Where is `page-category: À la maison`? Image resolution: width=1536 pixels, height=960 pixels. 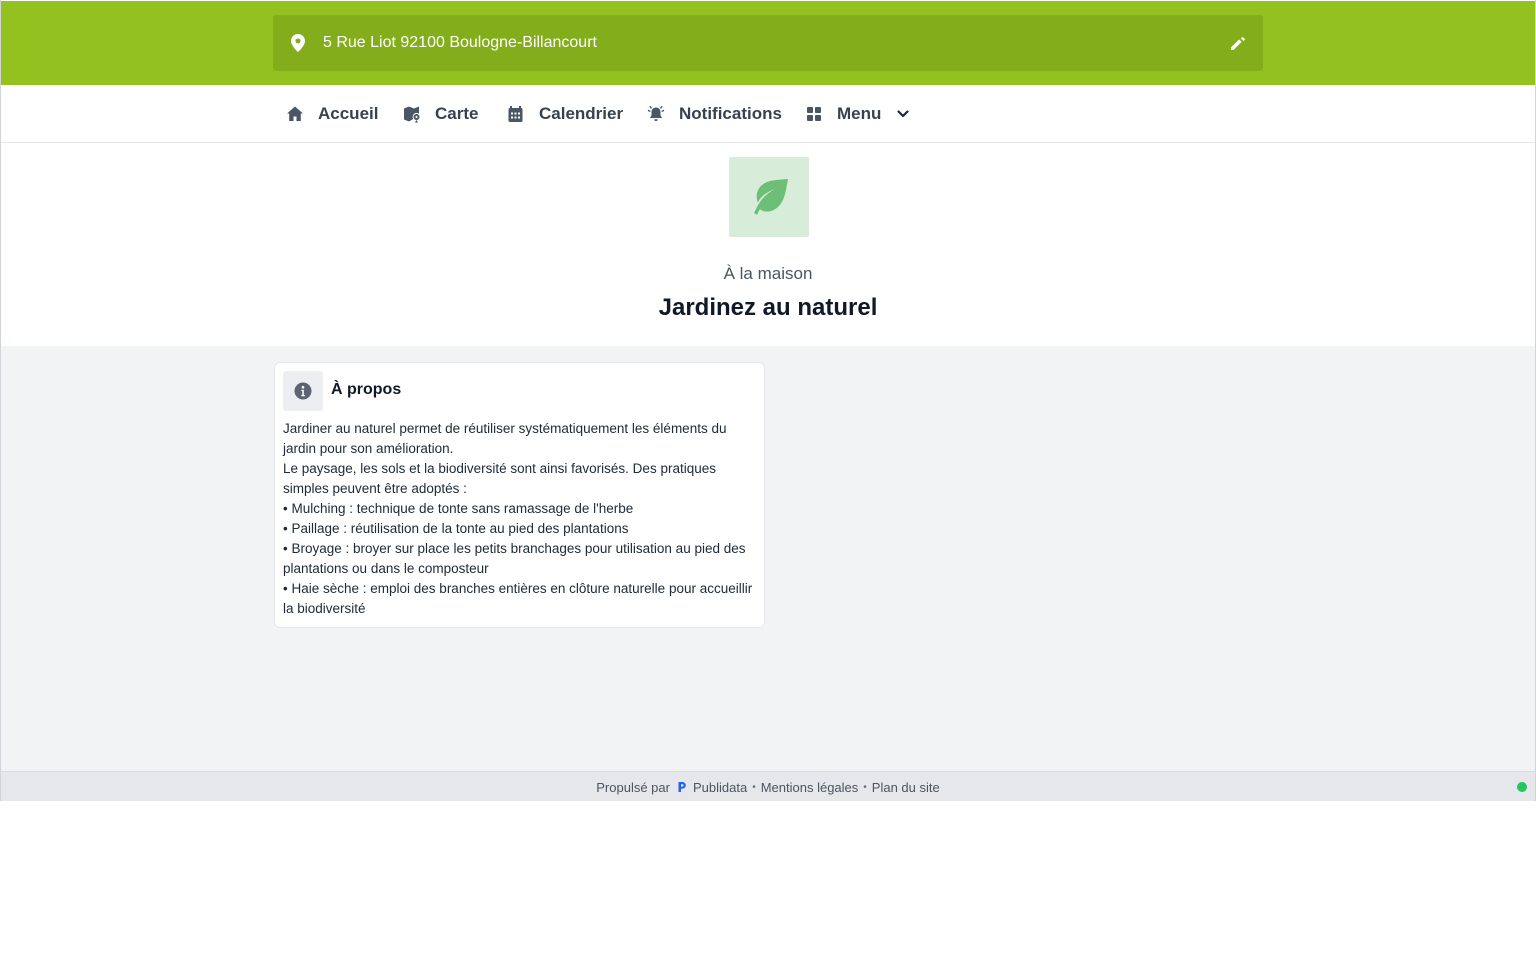 page-category: À la maison is located at coordinates (768, 273).